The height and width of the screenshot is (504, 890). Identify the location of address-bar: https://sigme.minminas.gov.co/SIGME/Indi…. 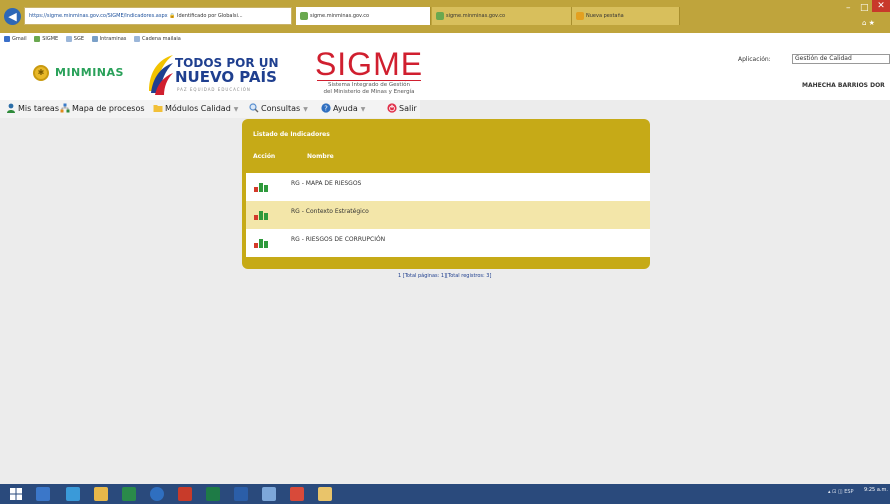
(158, 16).